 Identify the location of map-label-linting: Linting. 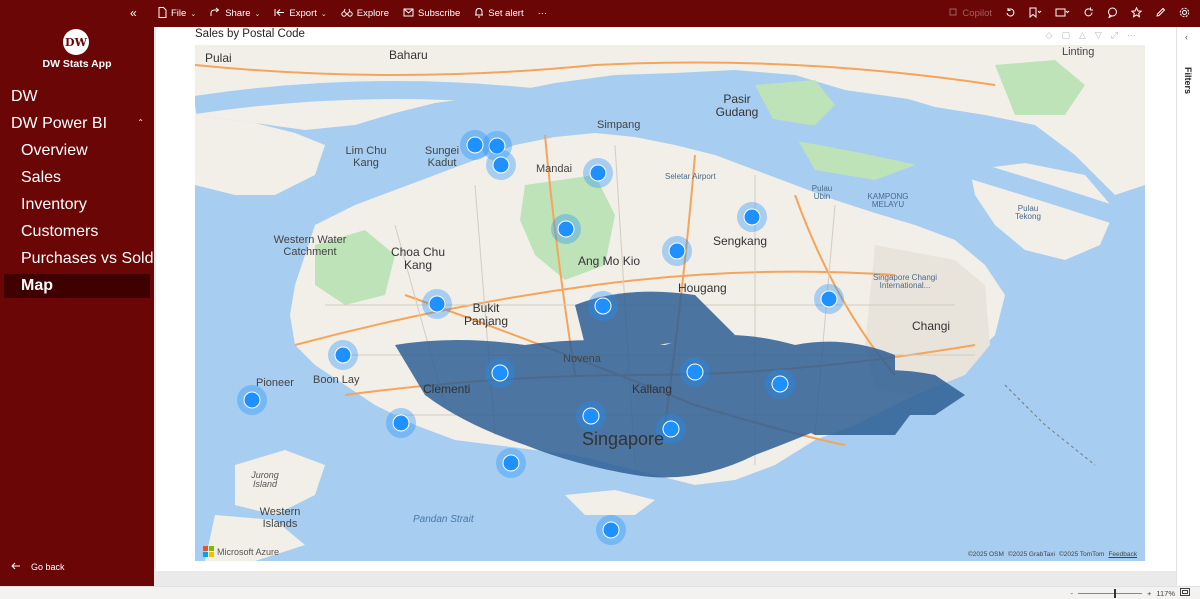
(1078, 52).